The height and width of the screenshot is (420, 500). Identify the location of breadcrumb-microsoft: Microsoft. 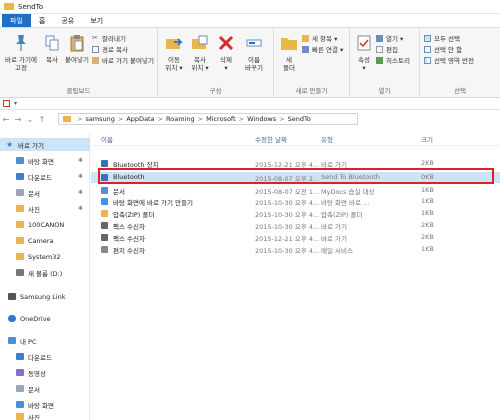
(221, 119).